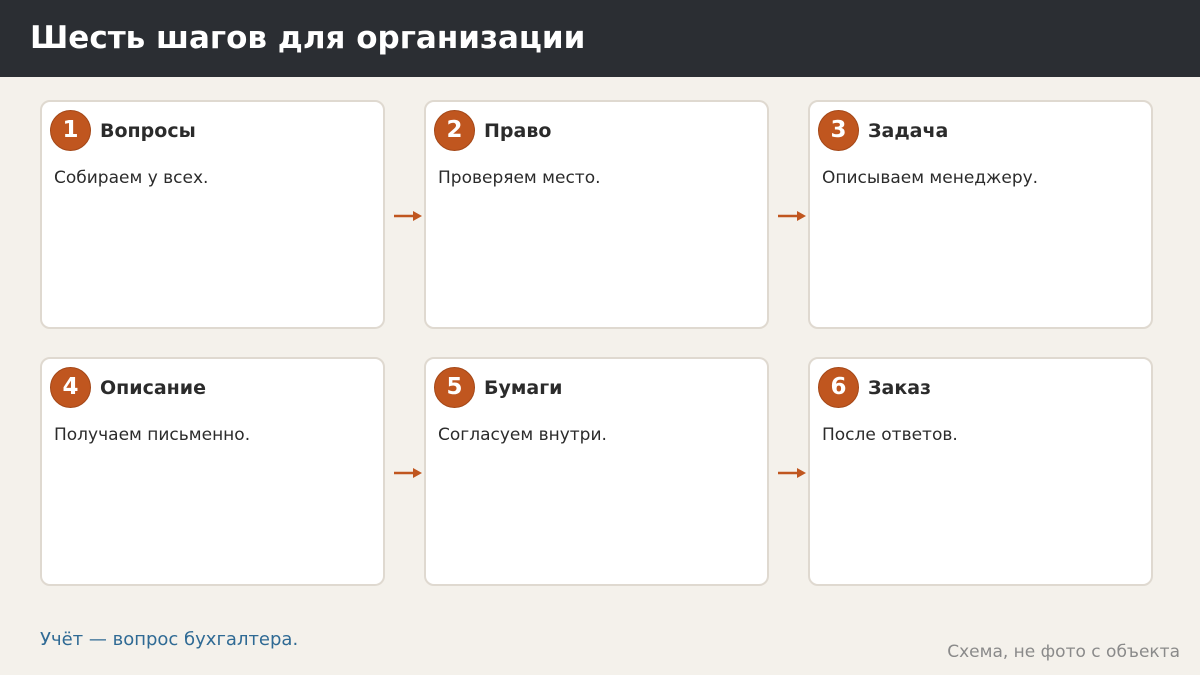 The image size is (1200, 675). Describe the element at coordinates (600, 38) in the screenshot. I see `header-bar: Шесть шагов для организации` at that location.